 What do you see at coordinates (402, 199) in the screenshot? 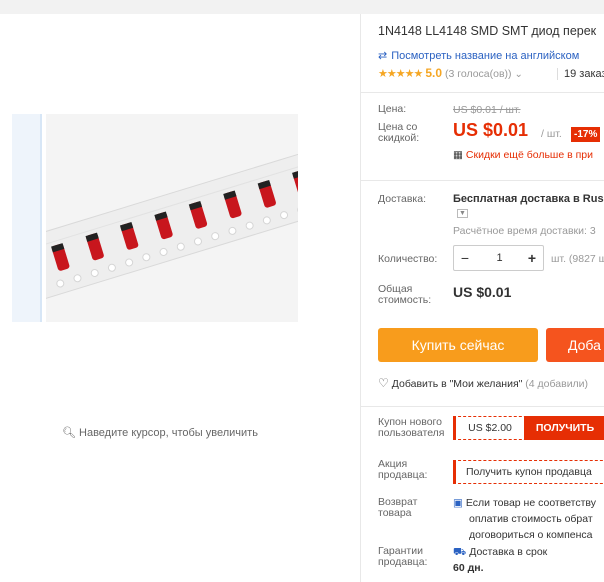
I see `shipping-label: Доставка:` at bounding box center [402, 199].